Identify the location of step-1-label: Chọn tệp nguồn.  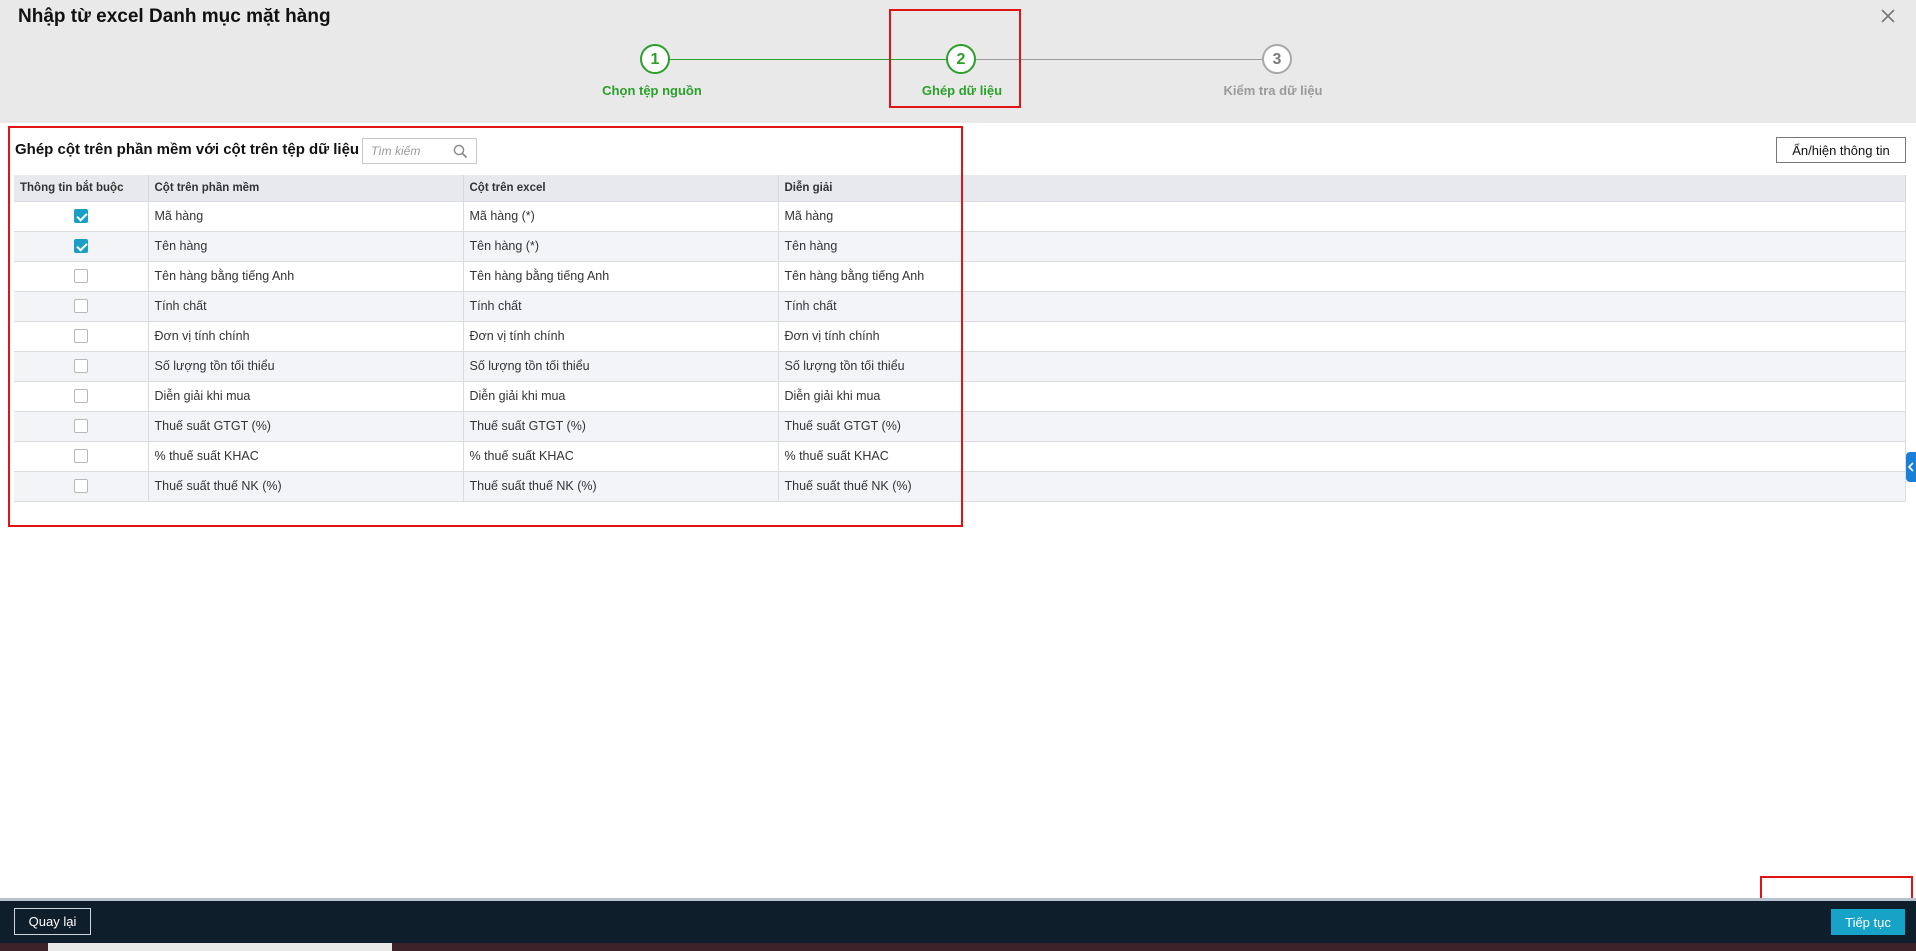
(652, 90).